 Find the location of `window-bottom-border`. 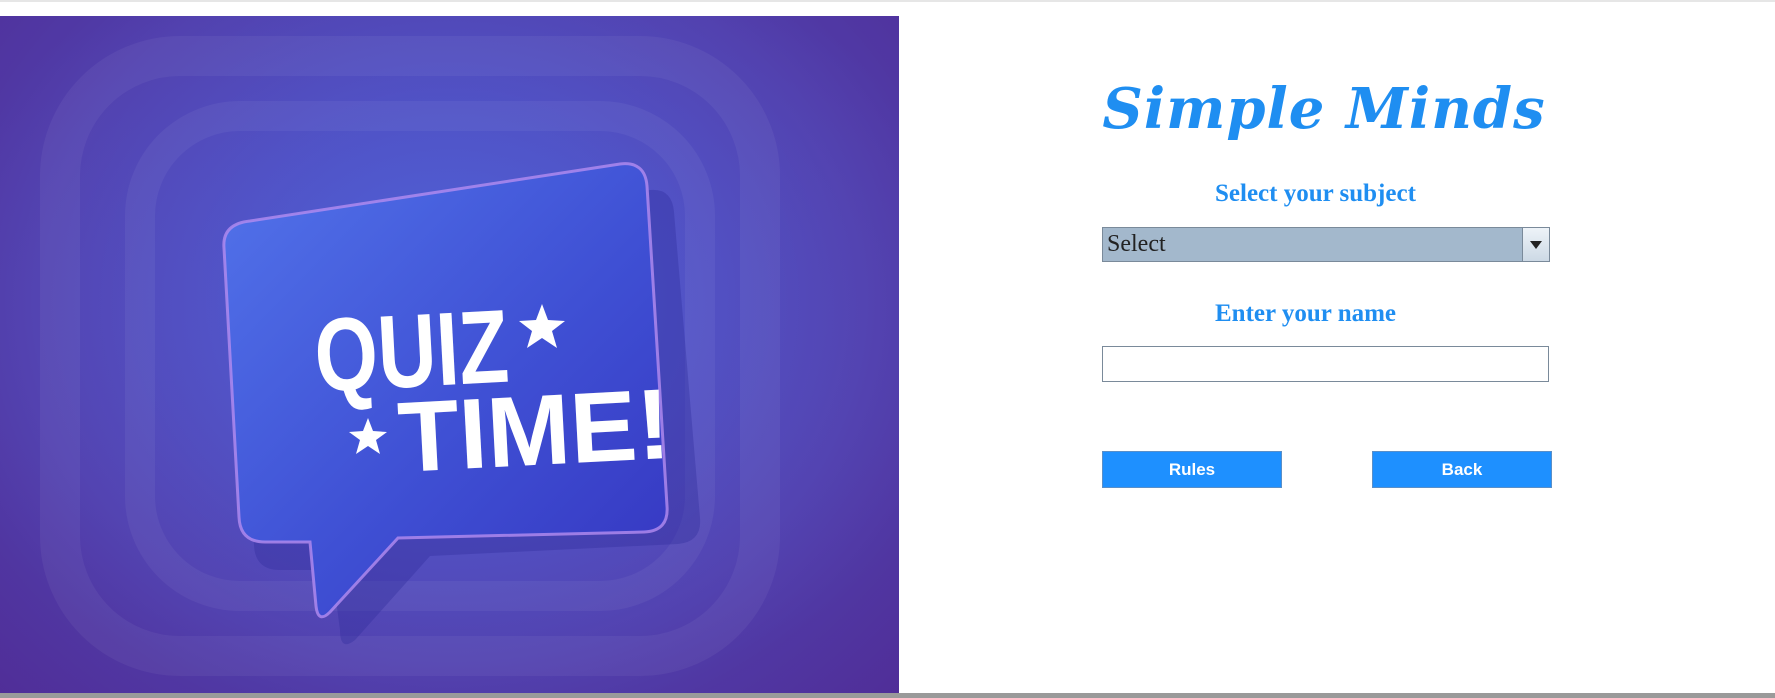

window-bottom-border is located at coordinates (887, 695).